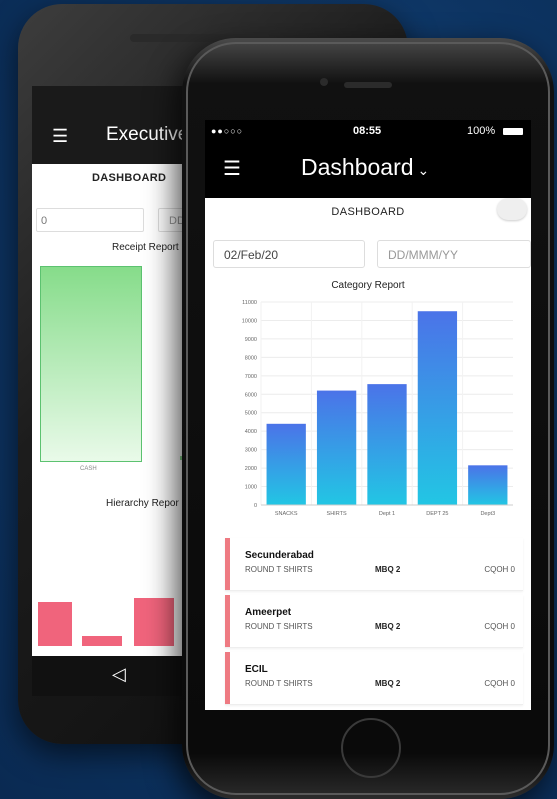 This screenshot has width=557, height=799. What do you see at coordinates (512, 209) in the screenshot?
I see `toggle-switch` at bounding box center [512, 209].